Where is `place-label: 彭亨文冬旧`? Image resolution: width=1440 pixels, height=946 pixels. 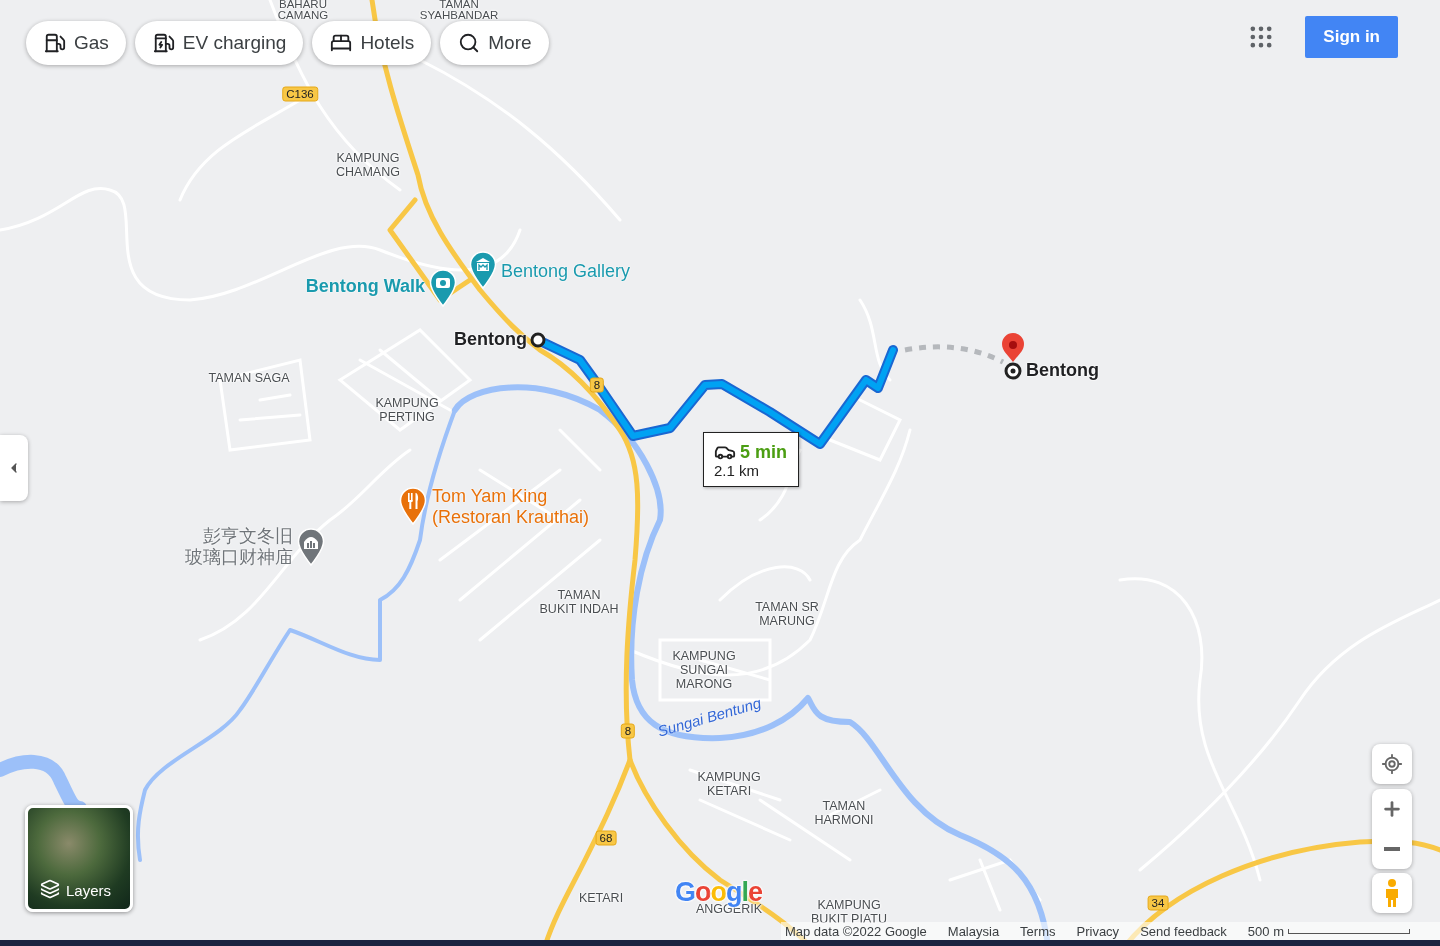
place-label: 彭亨文冬旧 is located at coordinates (239, 536).